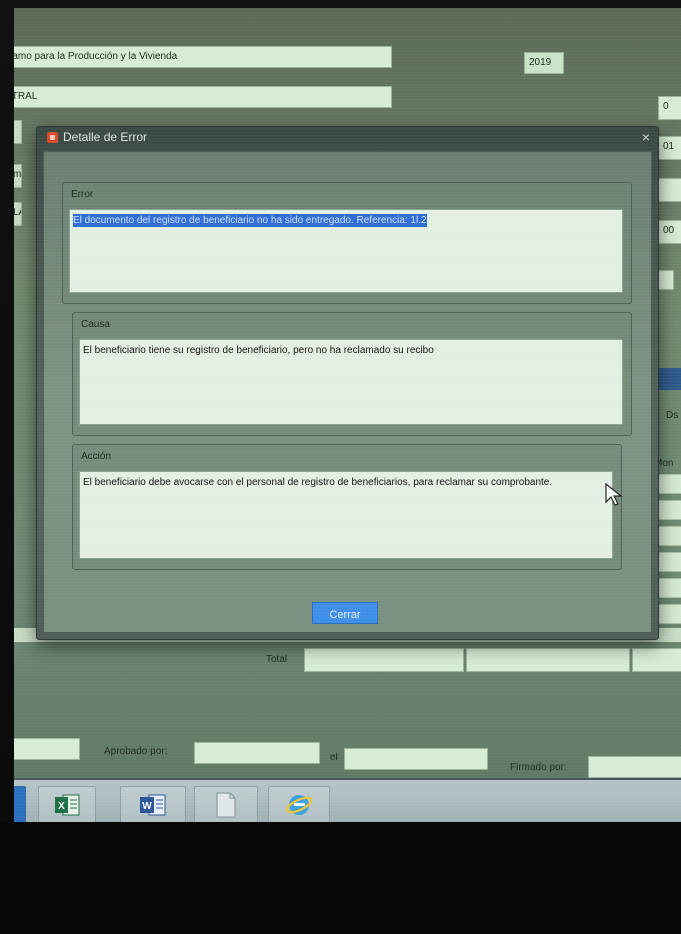 Image resolution: width=681 pixels, height=934 pixels. I want to click on taskbar-item-excel: X, so click(67, 804).